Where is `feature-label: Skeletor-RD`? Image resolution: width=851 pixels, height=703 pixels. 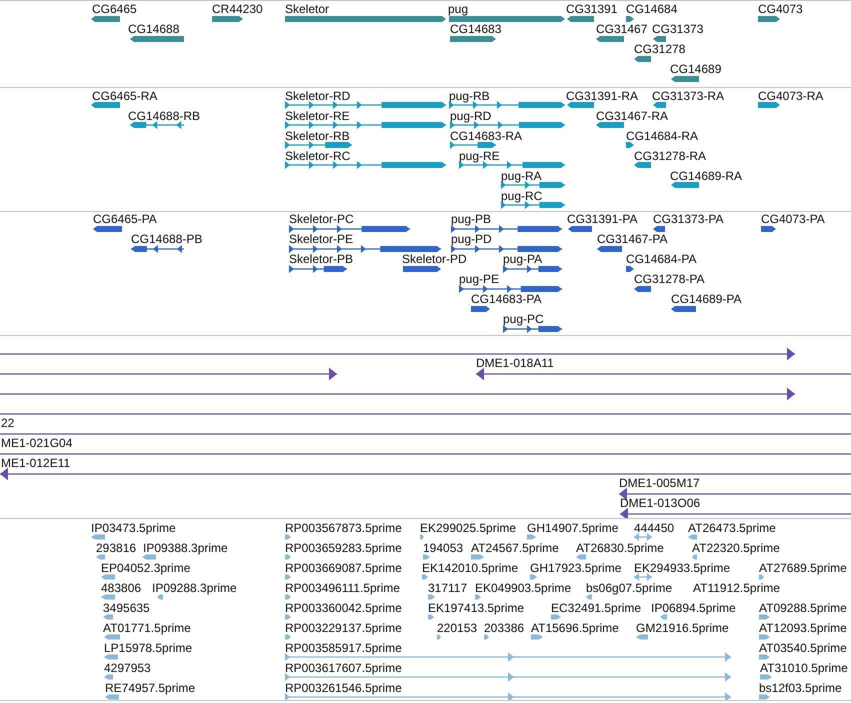
feature-label: Skeletor-RD is located at coordinates (317, 96).